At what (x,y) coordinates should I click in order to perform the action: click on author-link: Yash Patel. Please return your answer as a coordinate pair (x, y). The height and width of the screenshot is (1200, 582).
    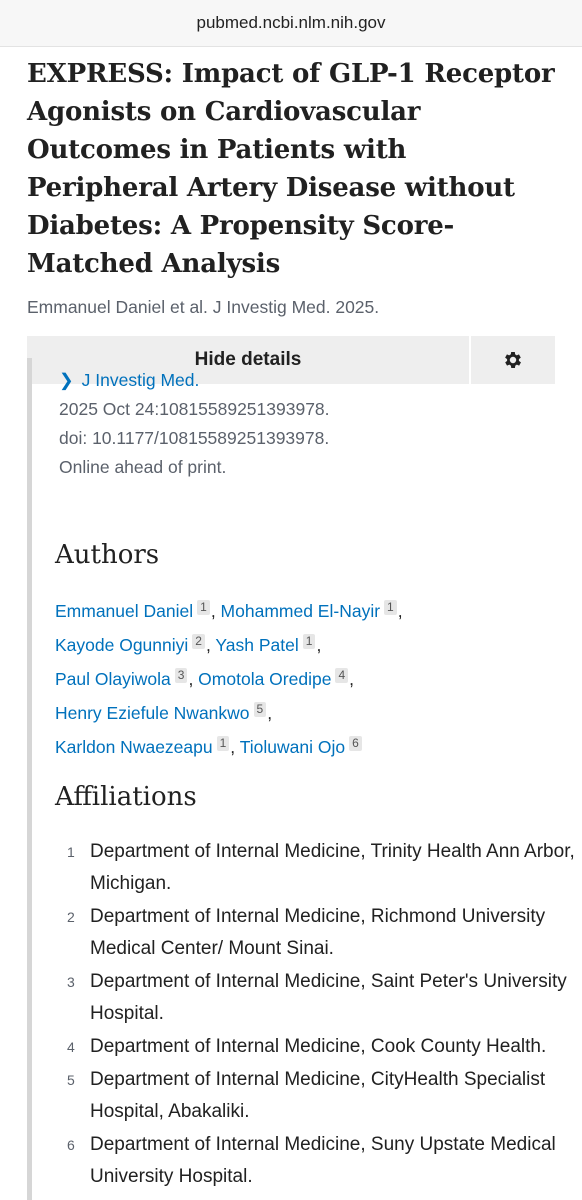
    Looking at the image, I should click on (256, 645).